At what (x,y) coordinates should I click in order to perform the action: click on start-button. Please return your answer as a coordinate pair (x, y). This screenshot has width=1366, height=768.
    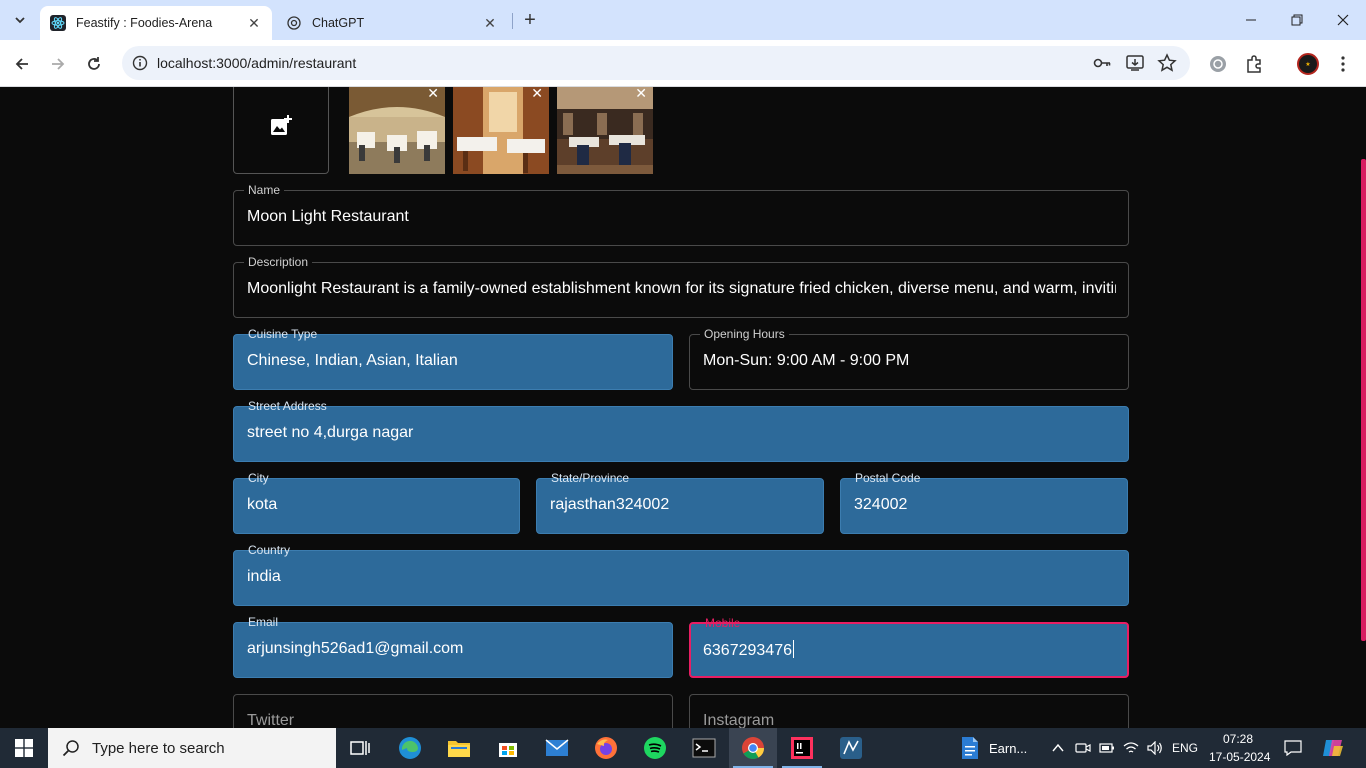
    Looking at the image, I should click on (24, 748).